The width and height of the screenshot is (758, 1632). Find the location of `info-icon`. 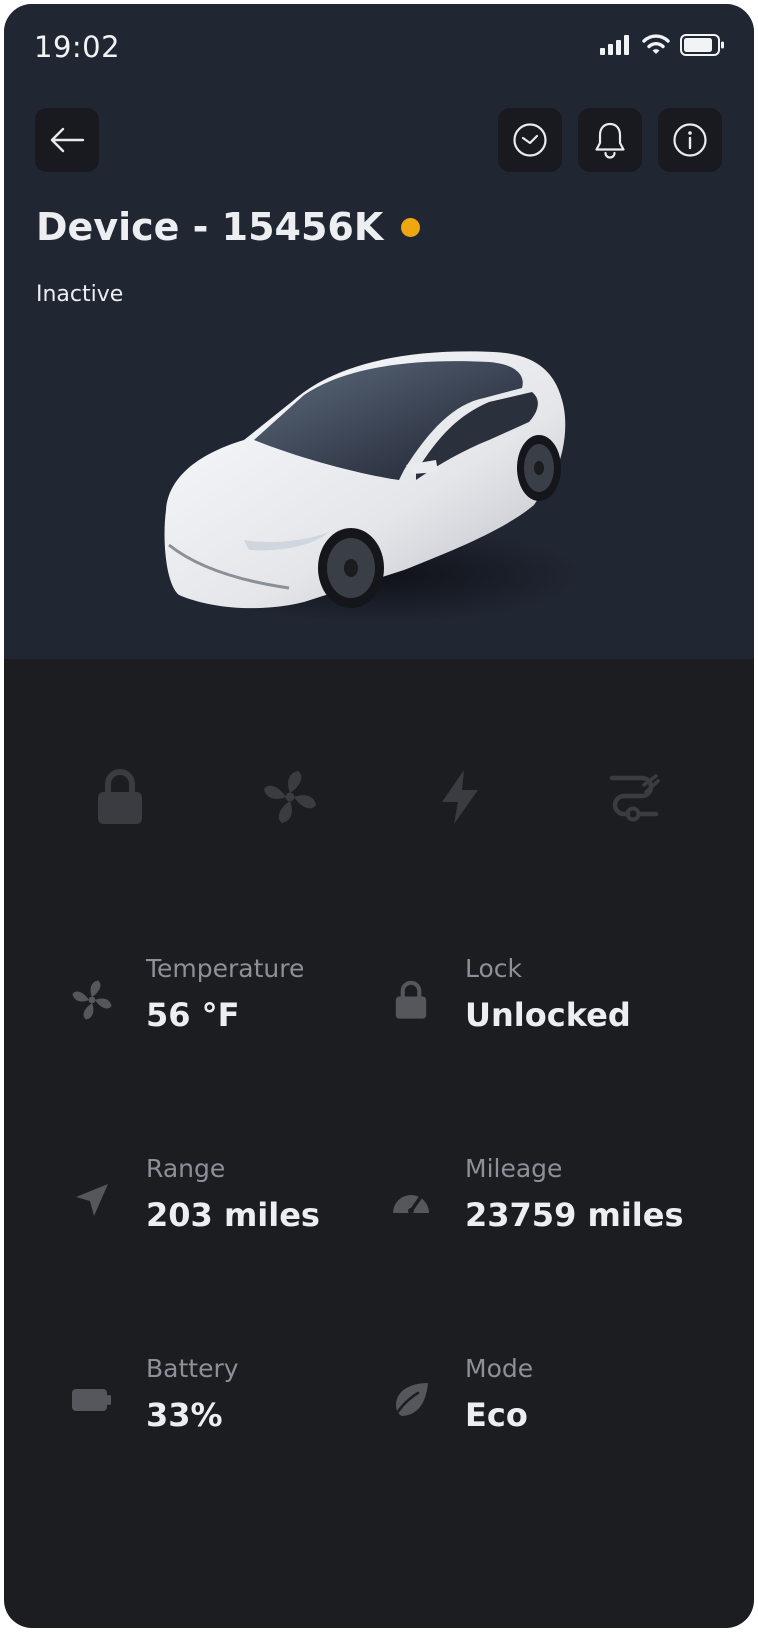

info-icon is located at coordinates (690, 140).